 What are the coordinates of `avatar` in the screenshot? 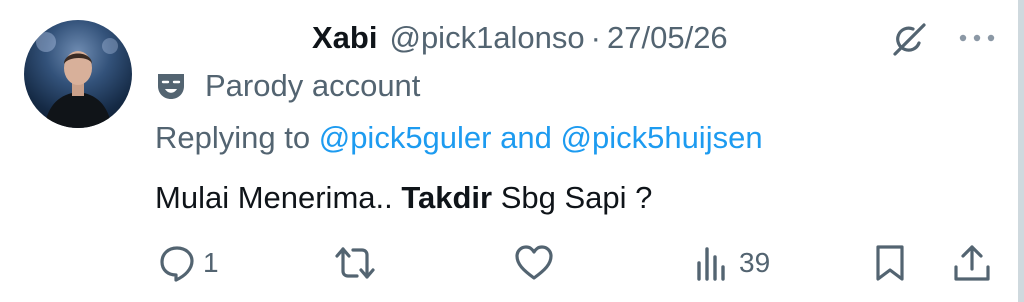 It's located at (78, 74).